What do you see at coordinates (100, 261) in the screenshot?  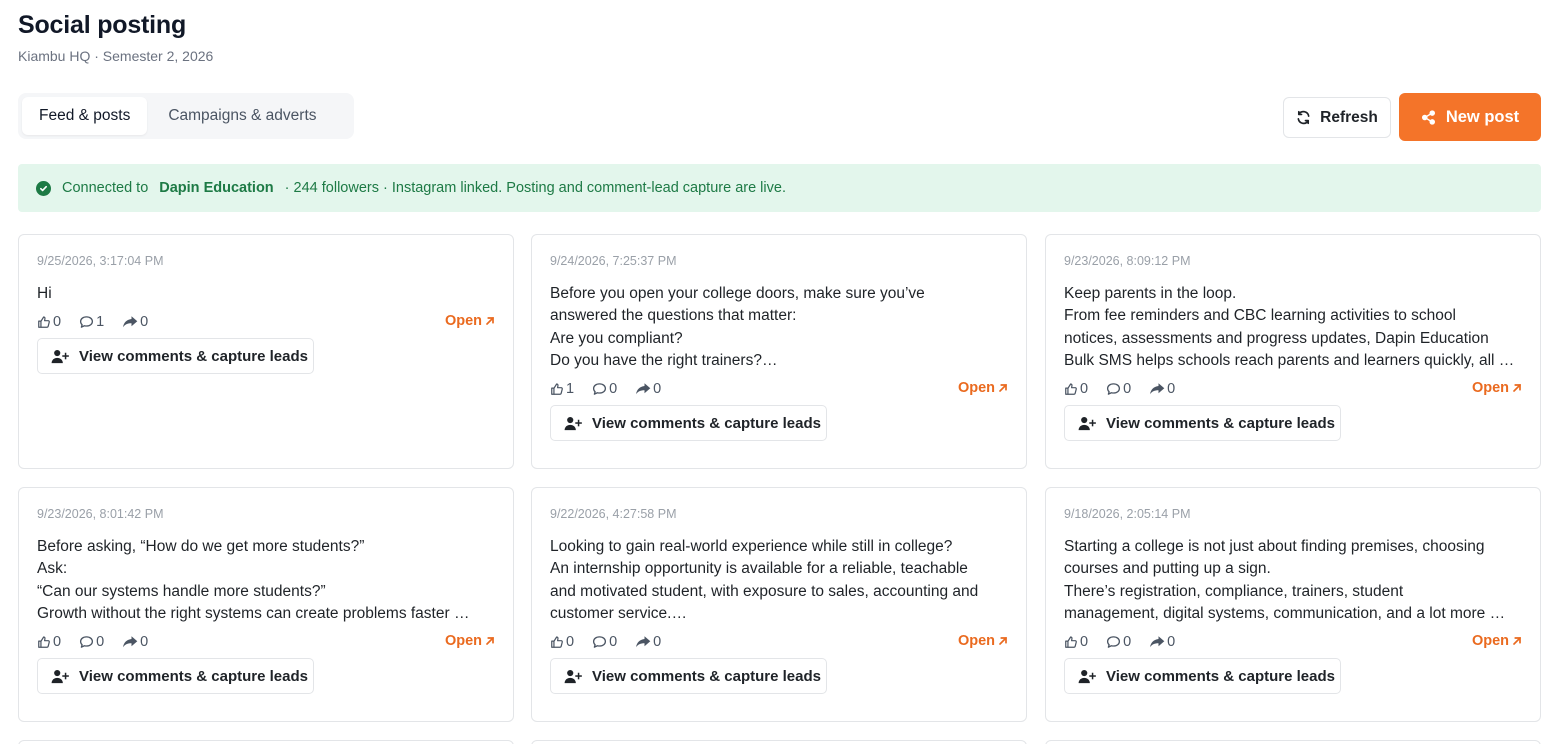 I see `post-timestamp: 9/25/2026, 3:17:04 PM` at bounding box center [100, 261].